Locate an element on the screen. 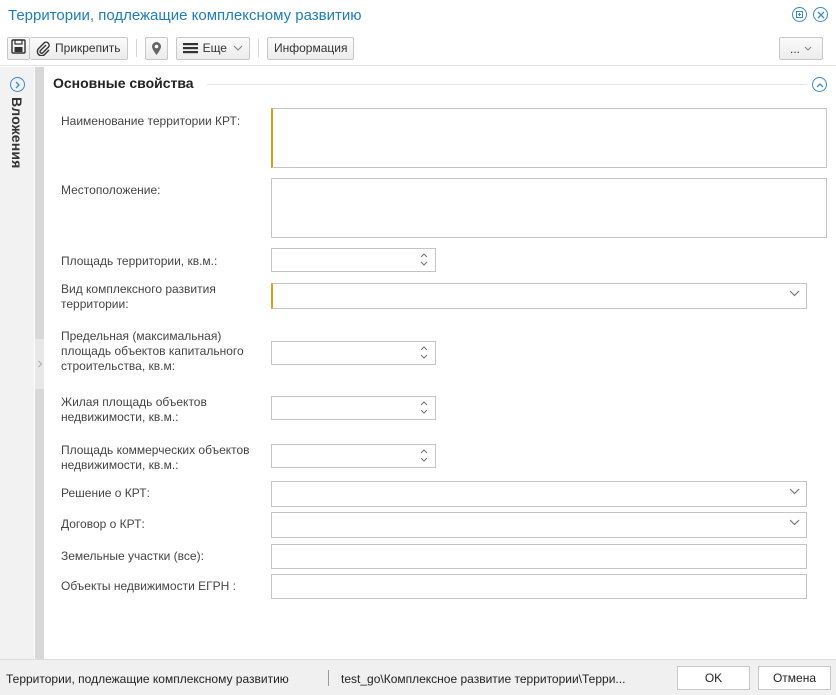 This screenshot has width=836, height=695. map-pin-icon is located at coordinates (156, 48).